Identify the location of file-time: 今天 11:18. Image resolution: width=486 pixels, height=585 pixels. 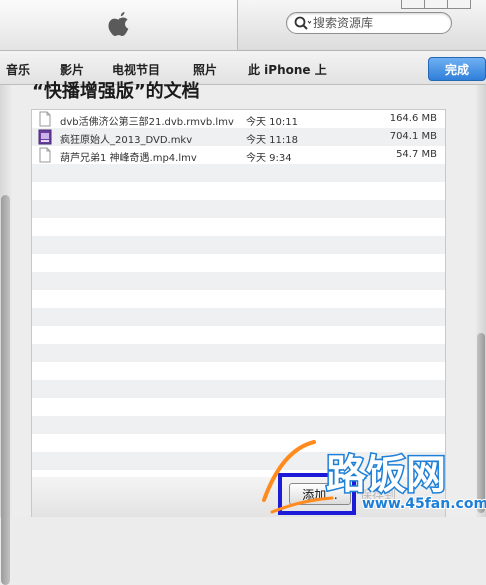
(272, 140).